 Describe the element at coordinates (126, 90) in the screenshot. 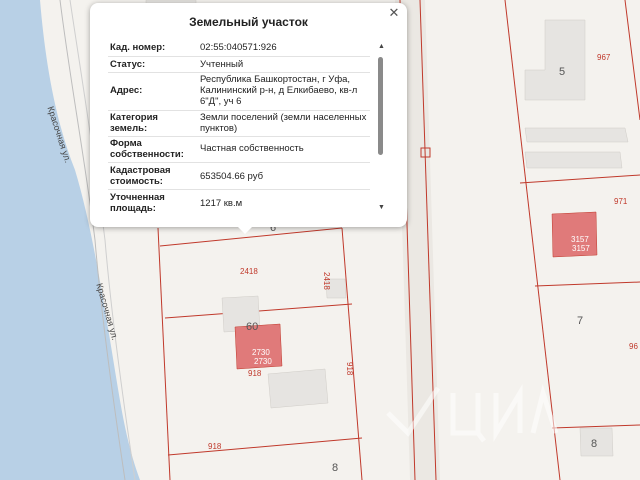

I see `row-label: Адрес:` at that location.